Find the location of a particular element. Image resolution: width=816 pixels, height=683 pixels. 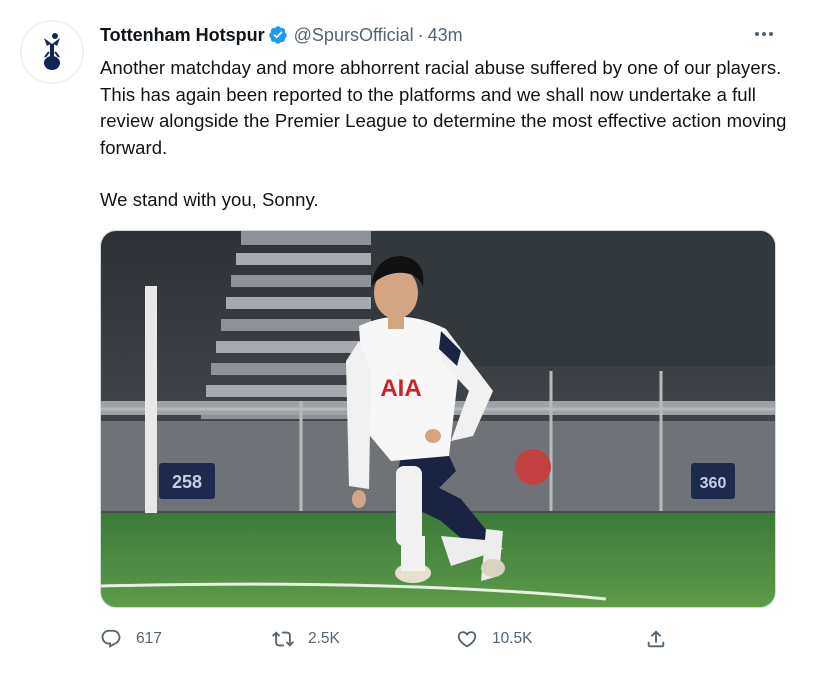

retweet-icon is located at coordinates (283, 639).